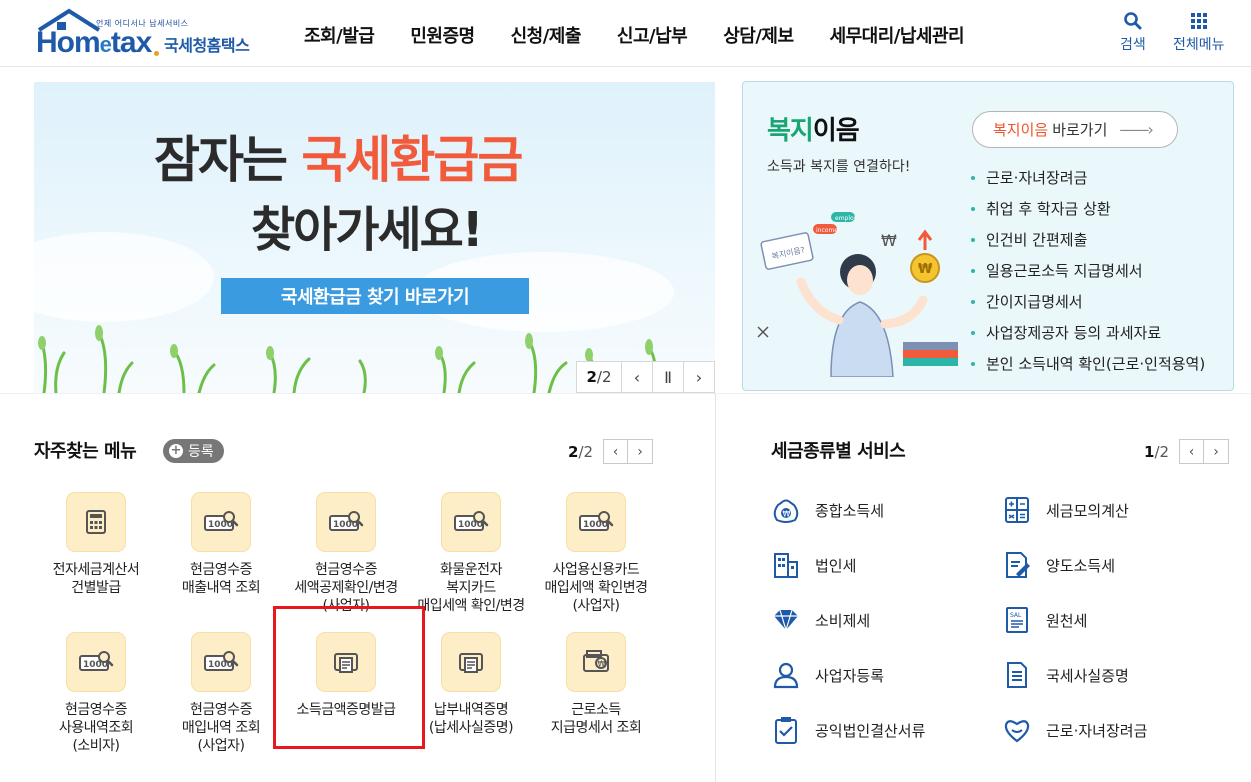 The height and width of the screenshot is (782, 1251). I want to click on favorites-prev-button: ‹, so click(616, 451).